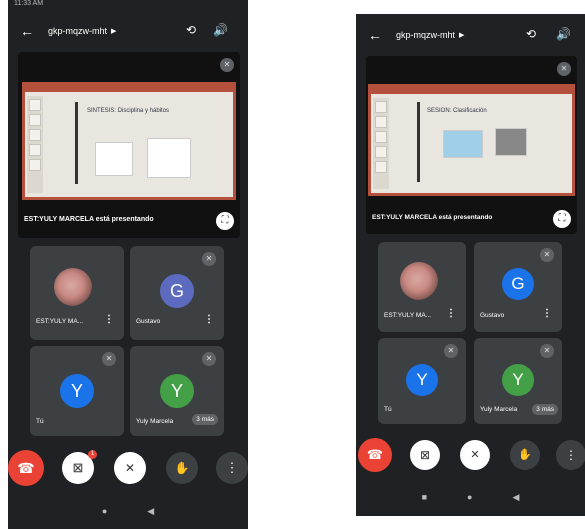  I want to click on status-time: 11:33 AM, so click(29, 3).